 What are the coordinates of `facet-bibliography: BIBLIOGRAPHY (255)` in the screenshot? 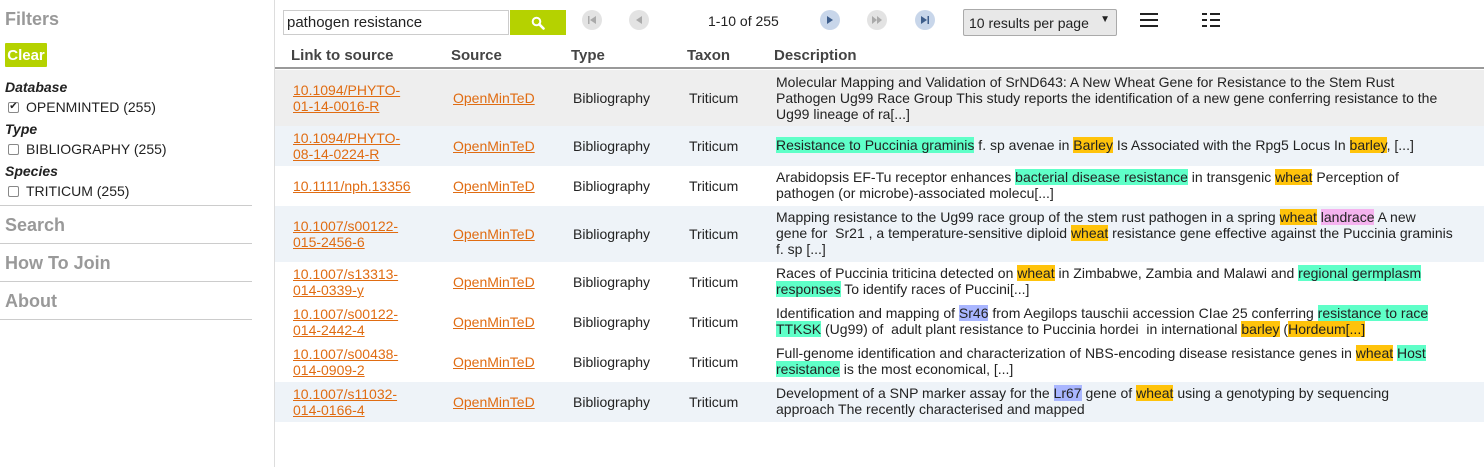 It's located at (87, 149).